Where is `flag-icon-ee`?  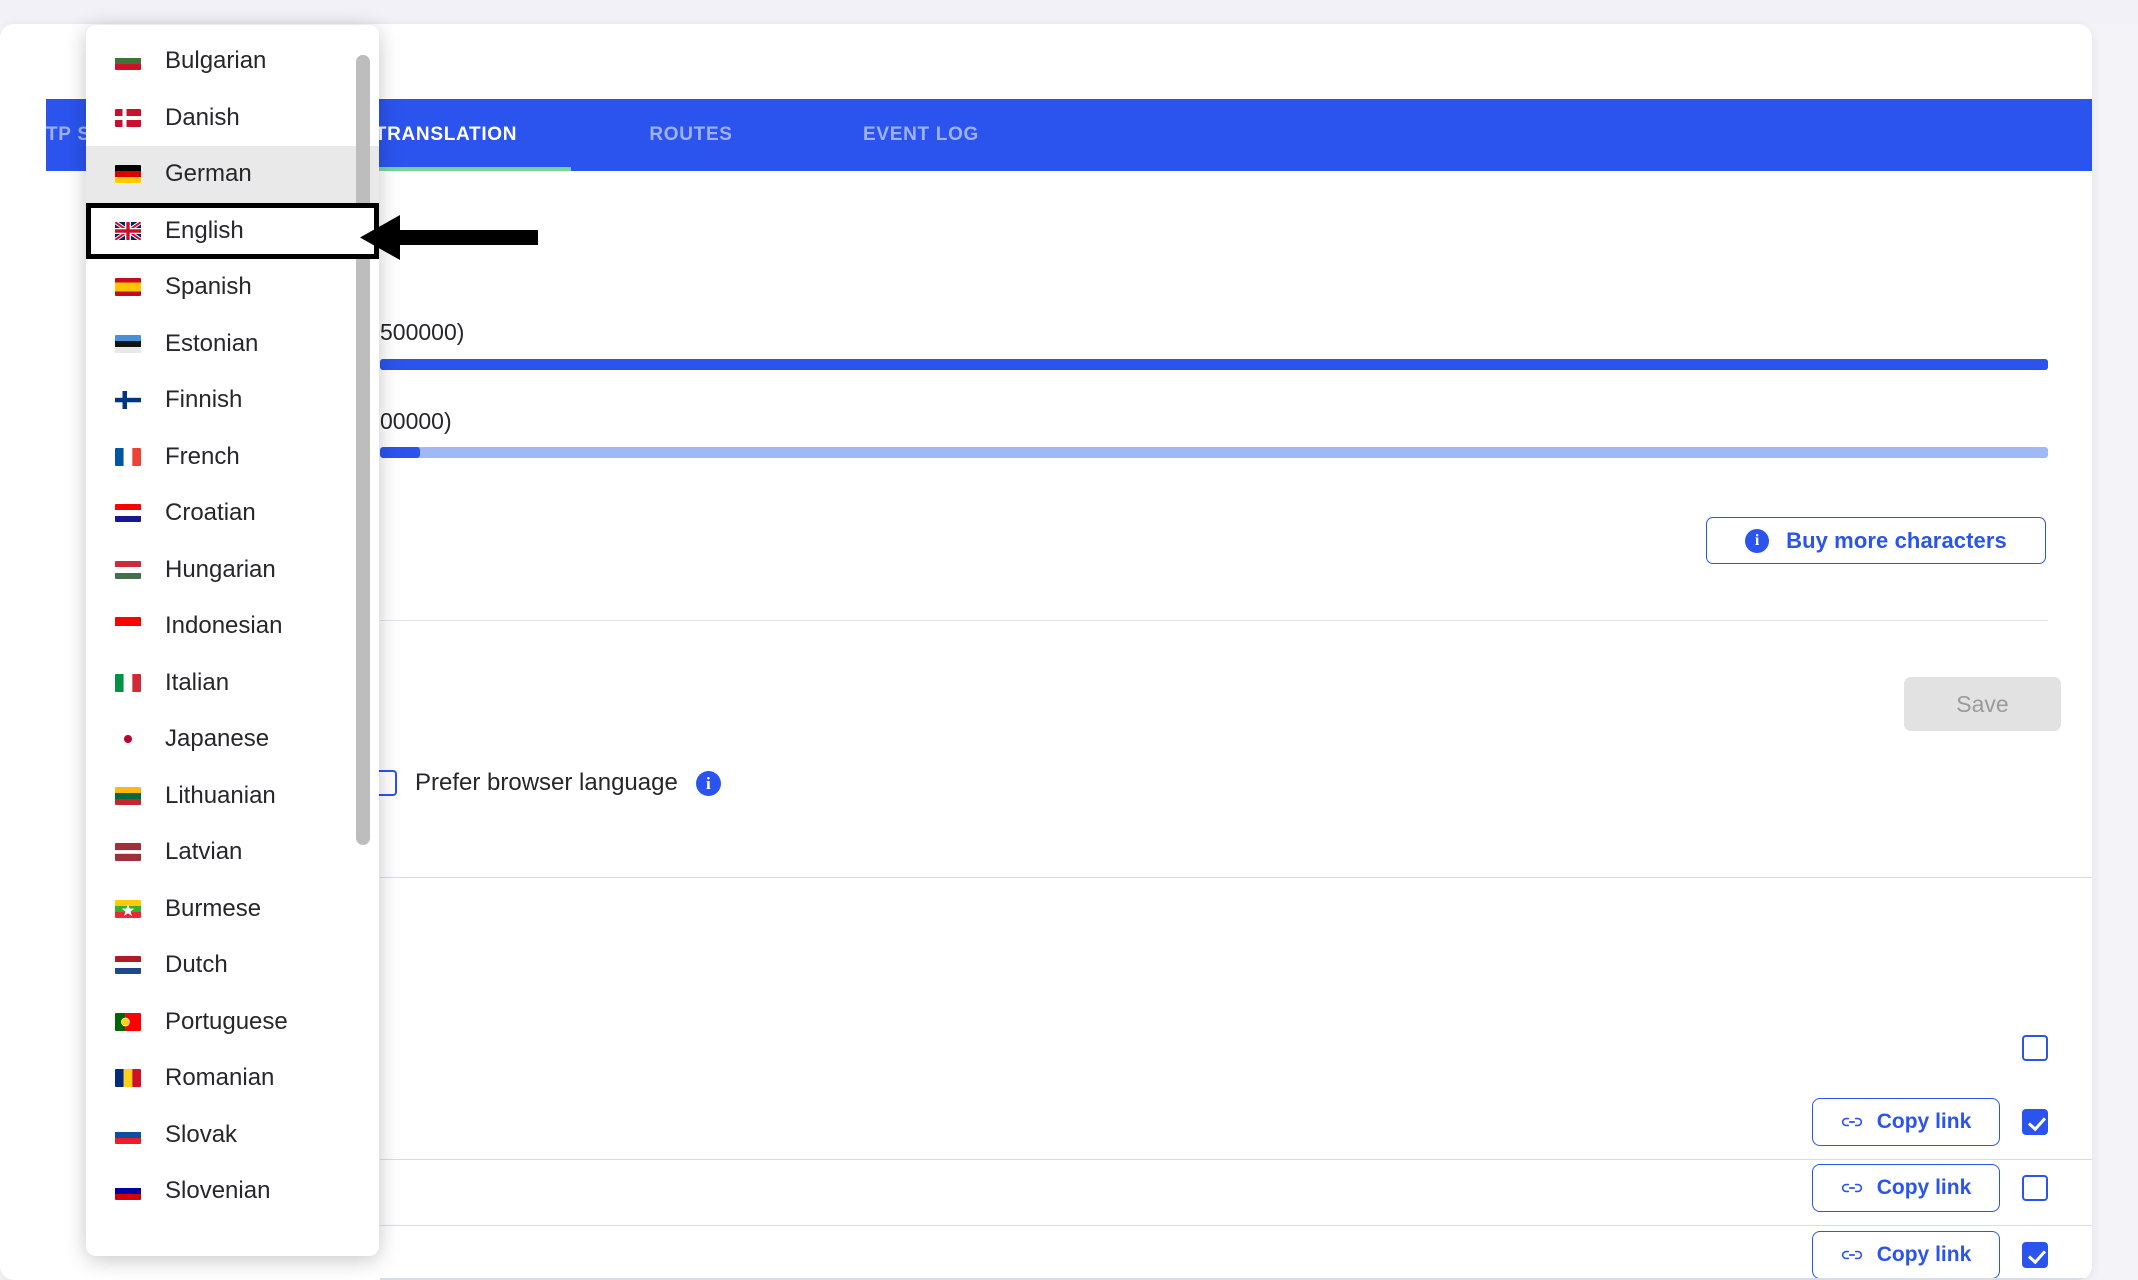
flag-icon-ee is located at coordinates (128, 343).